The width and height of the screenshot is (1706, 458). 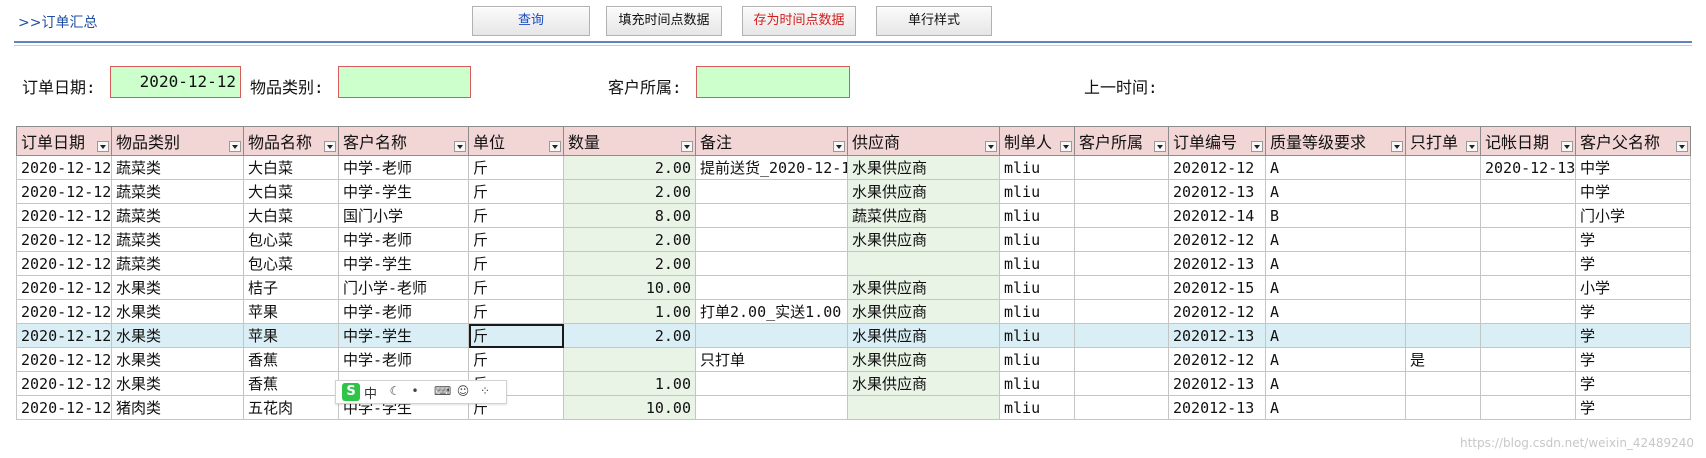 What do you see at coordinates (291, 215) in the screenshot?
I see `cell-item-name: 大白菜` at bounding box center [291, 215].